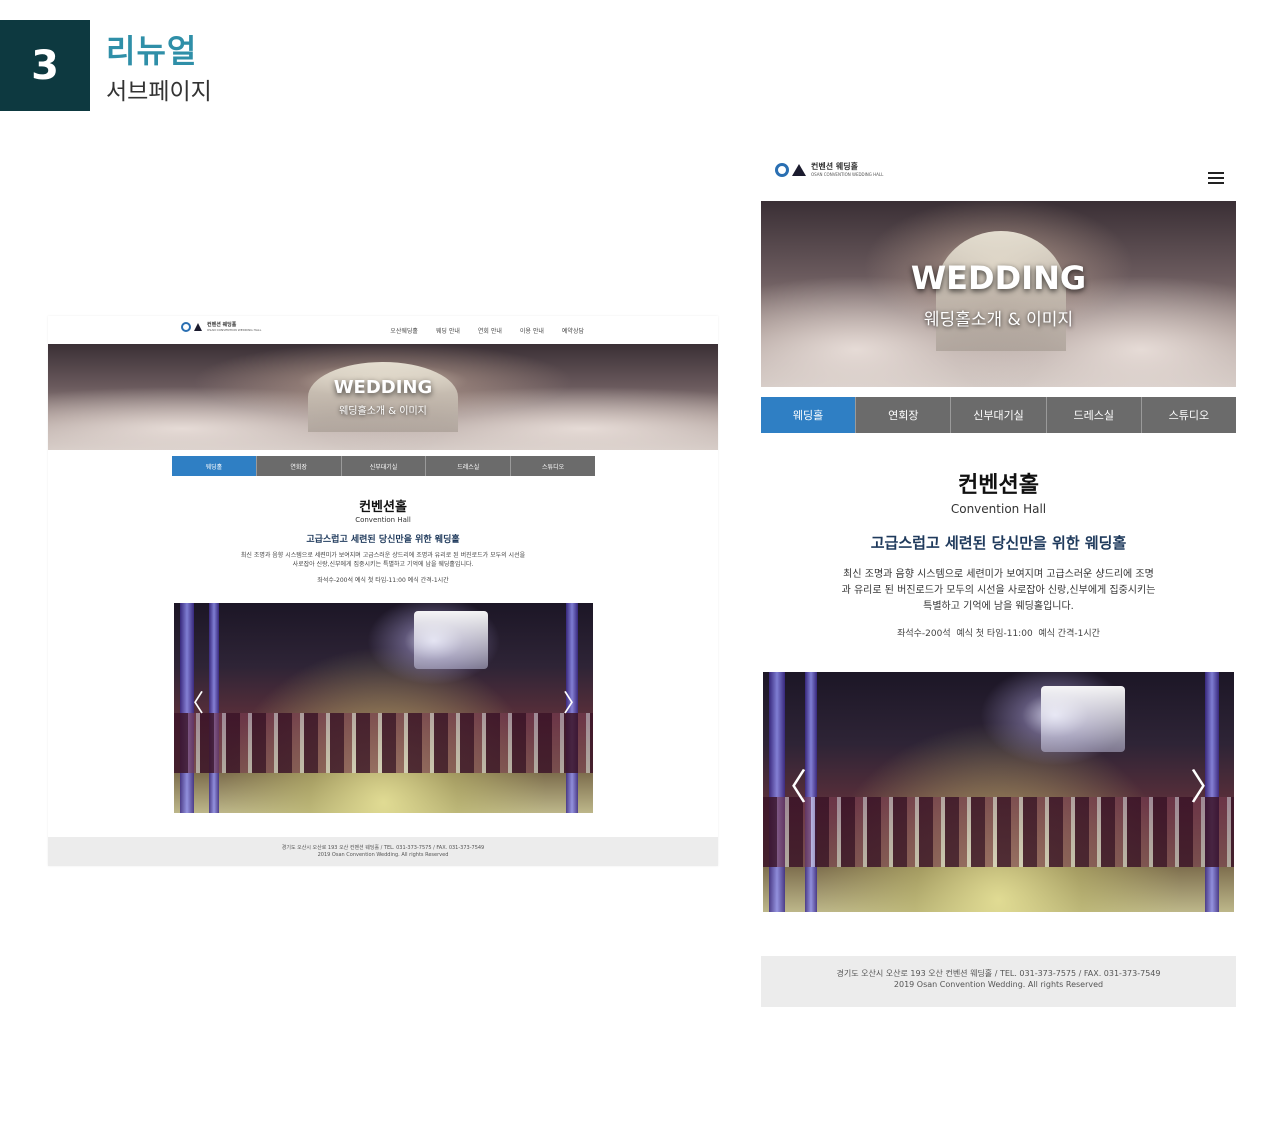  What do you see at coordinates (573, 330) in the screenshot?
I see `nav-item: 예약상담` at bounding box center [573, 330].